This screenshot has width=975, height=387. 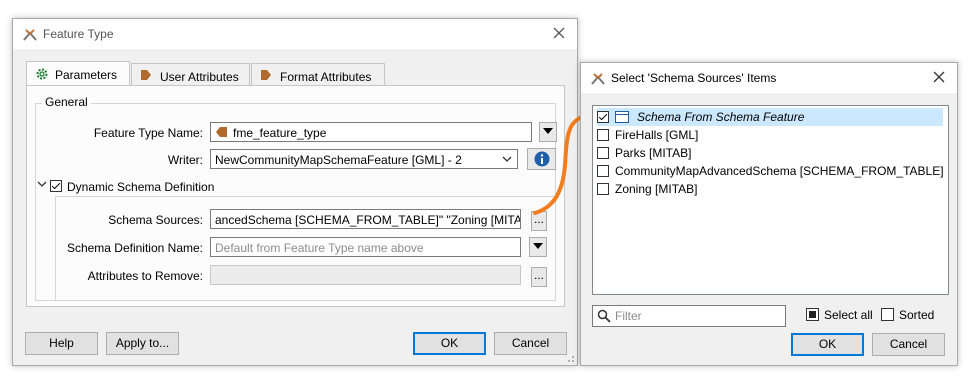 What do you see at coordinates (694, 78) in the screenshot?
I see `select-schema-title: Select 'Schema Sources' Items` at bounding box center [694, 78].